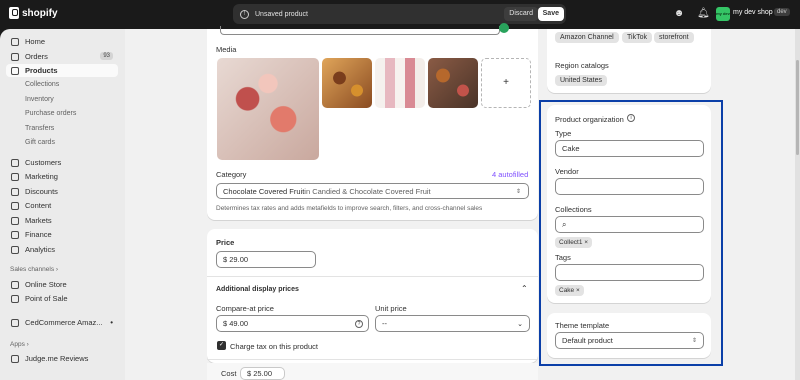  I want to click on store-name: my dev shop, so click(753, 12).